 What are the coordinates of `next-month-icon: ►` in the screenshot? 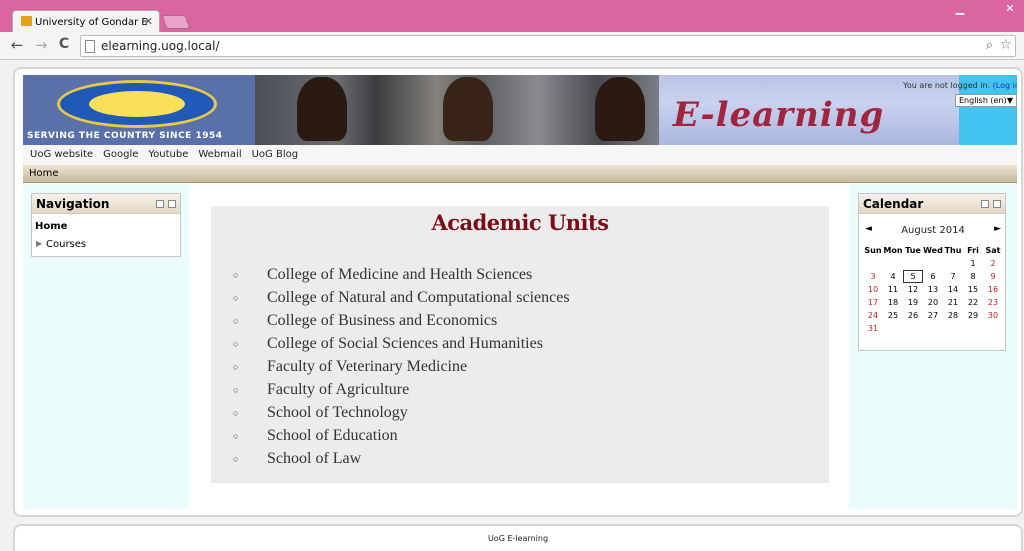 It's located at (997, 229).